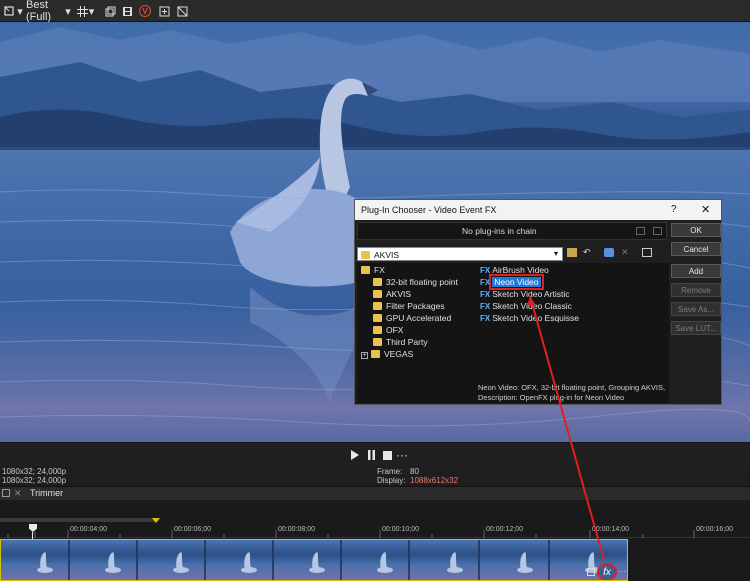 This screenshot has width=750, height=581. Describe the element at coordinates (371, 455) in the screenshot. I see `pause-icon` at that location.